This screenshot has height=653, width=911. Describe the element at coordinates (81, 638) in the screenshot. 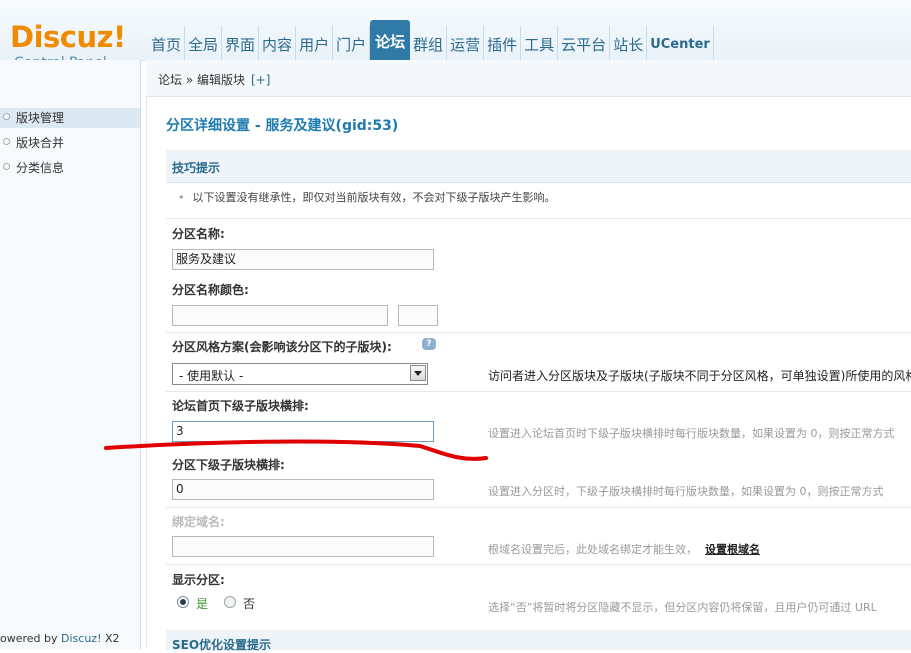

I see `powered-by-brand: Discuz!` at that location.